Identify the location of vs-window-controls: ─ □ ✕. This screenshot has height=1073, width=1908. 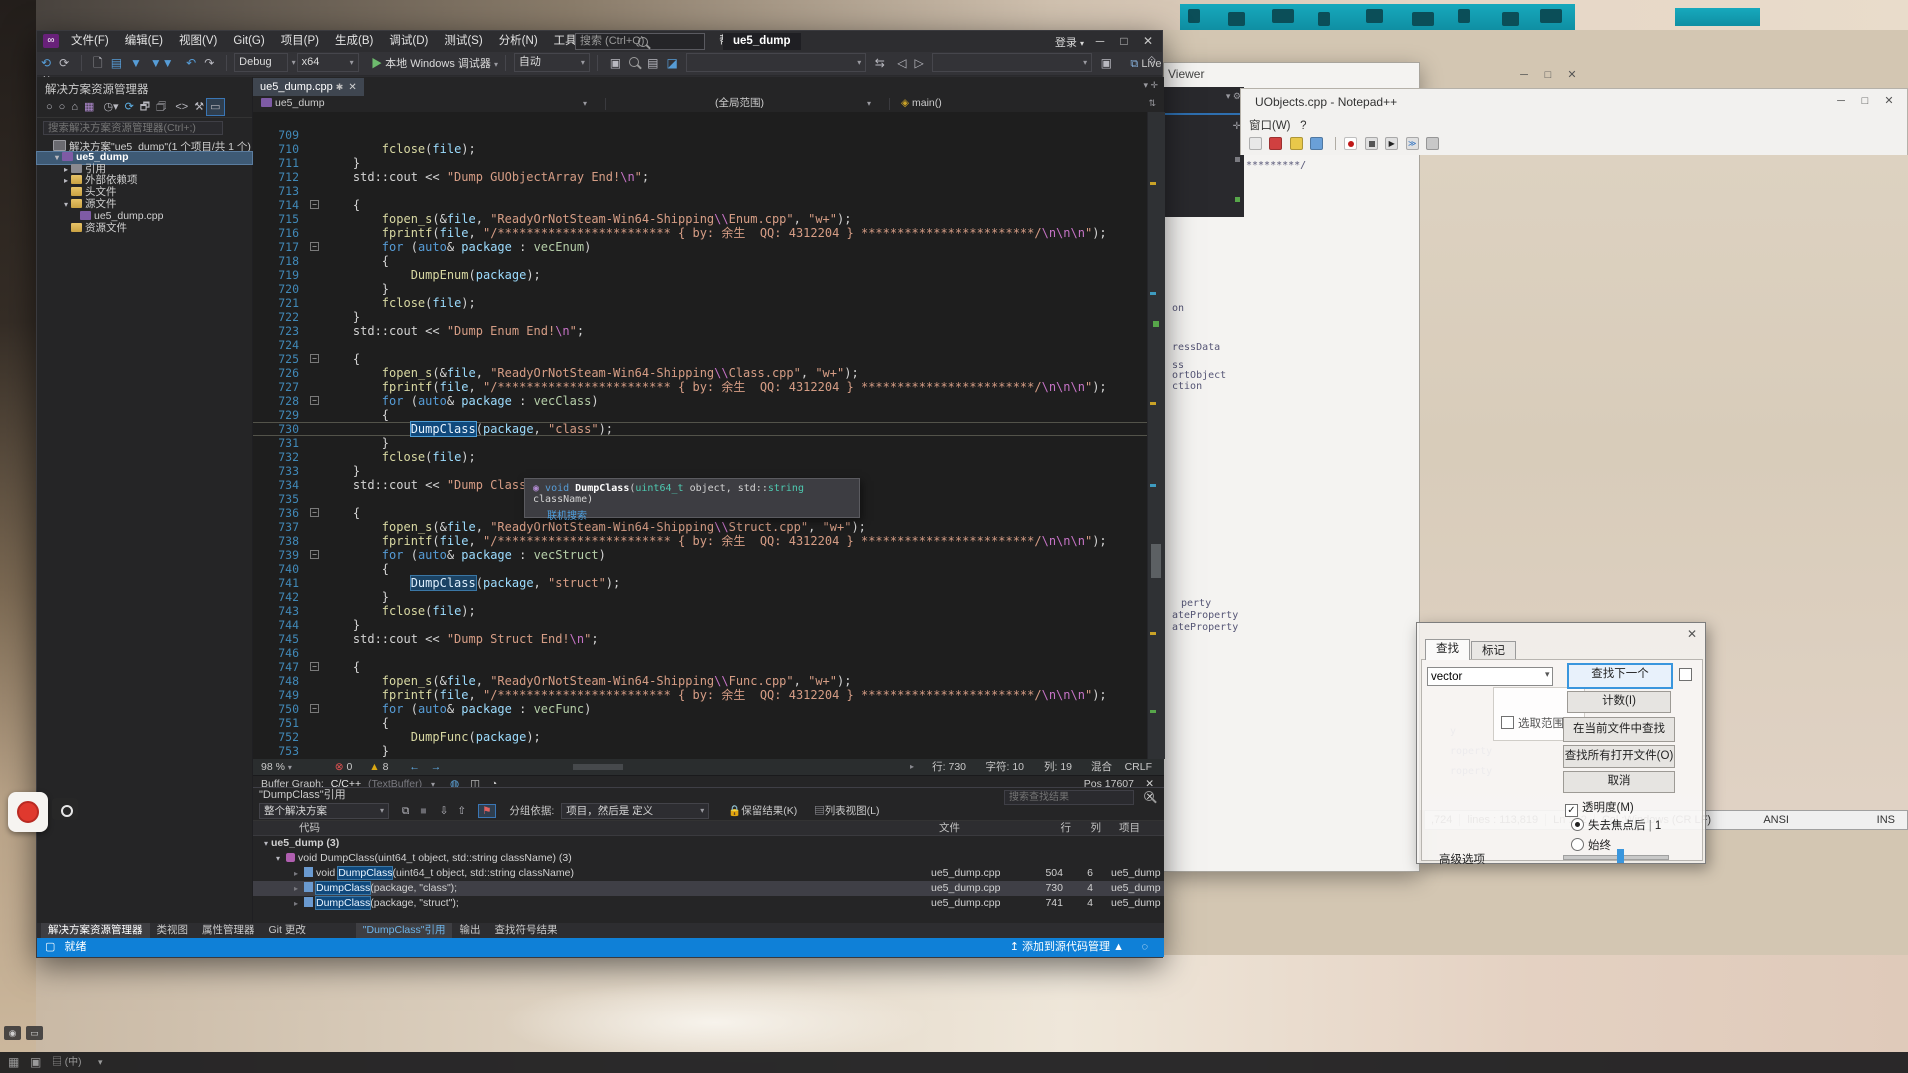
(1124, 41).